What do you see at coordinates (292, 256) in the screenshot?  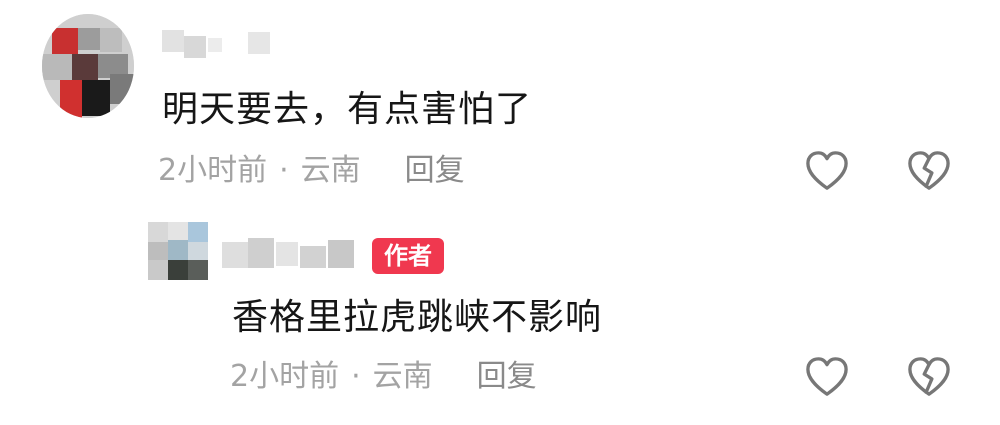 I see `author-username-blurred` at bounding box center [292, 256].